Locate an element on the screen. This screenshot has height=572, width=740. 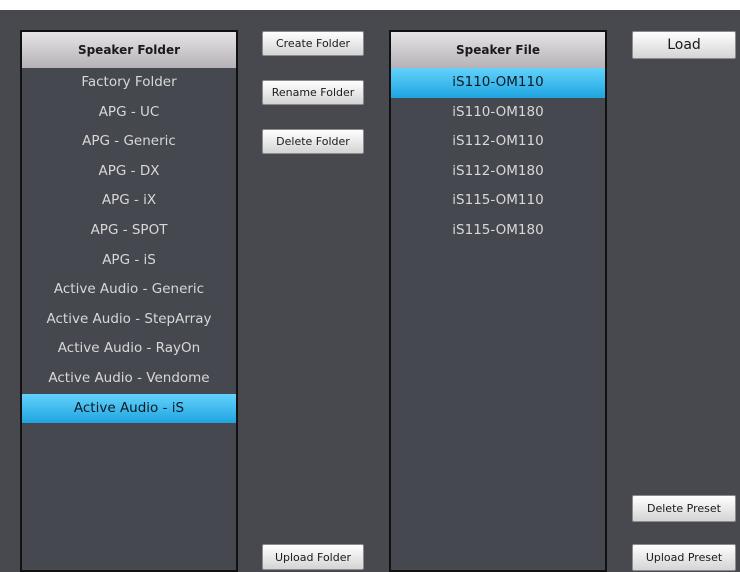
speaker-folder-header: Speaker Folder is located at coordinates (129, 50).